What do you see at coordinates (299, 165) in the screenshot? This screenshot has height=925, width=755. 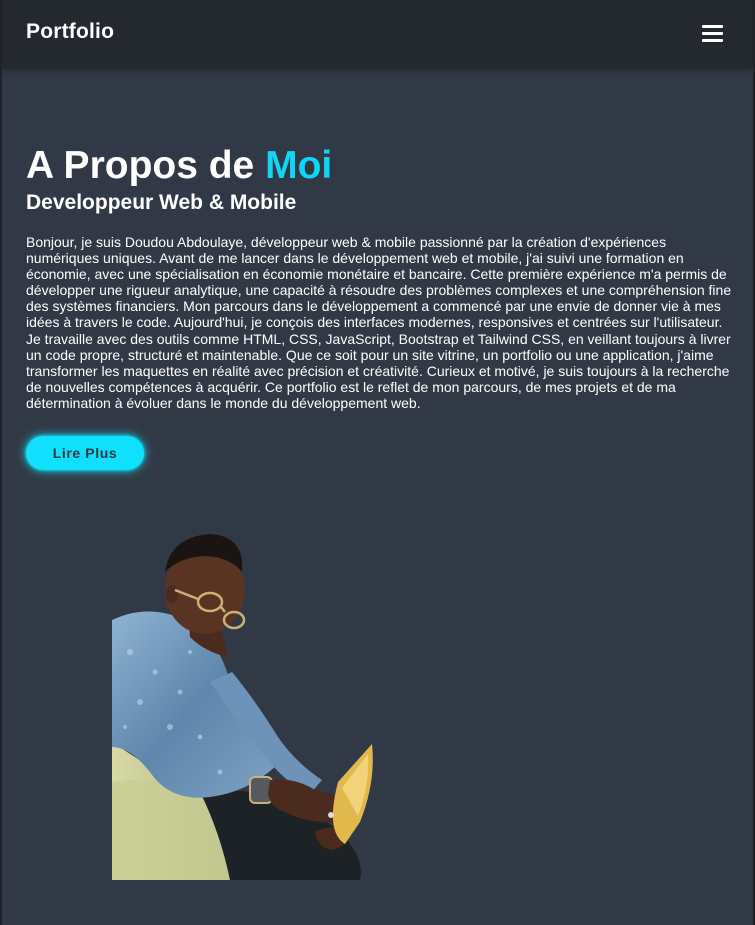 I see `about-heading-accent: Moi` at bounding box center [299, 165].